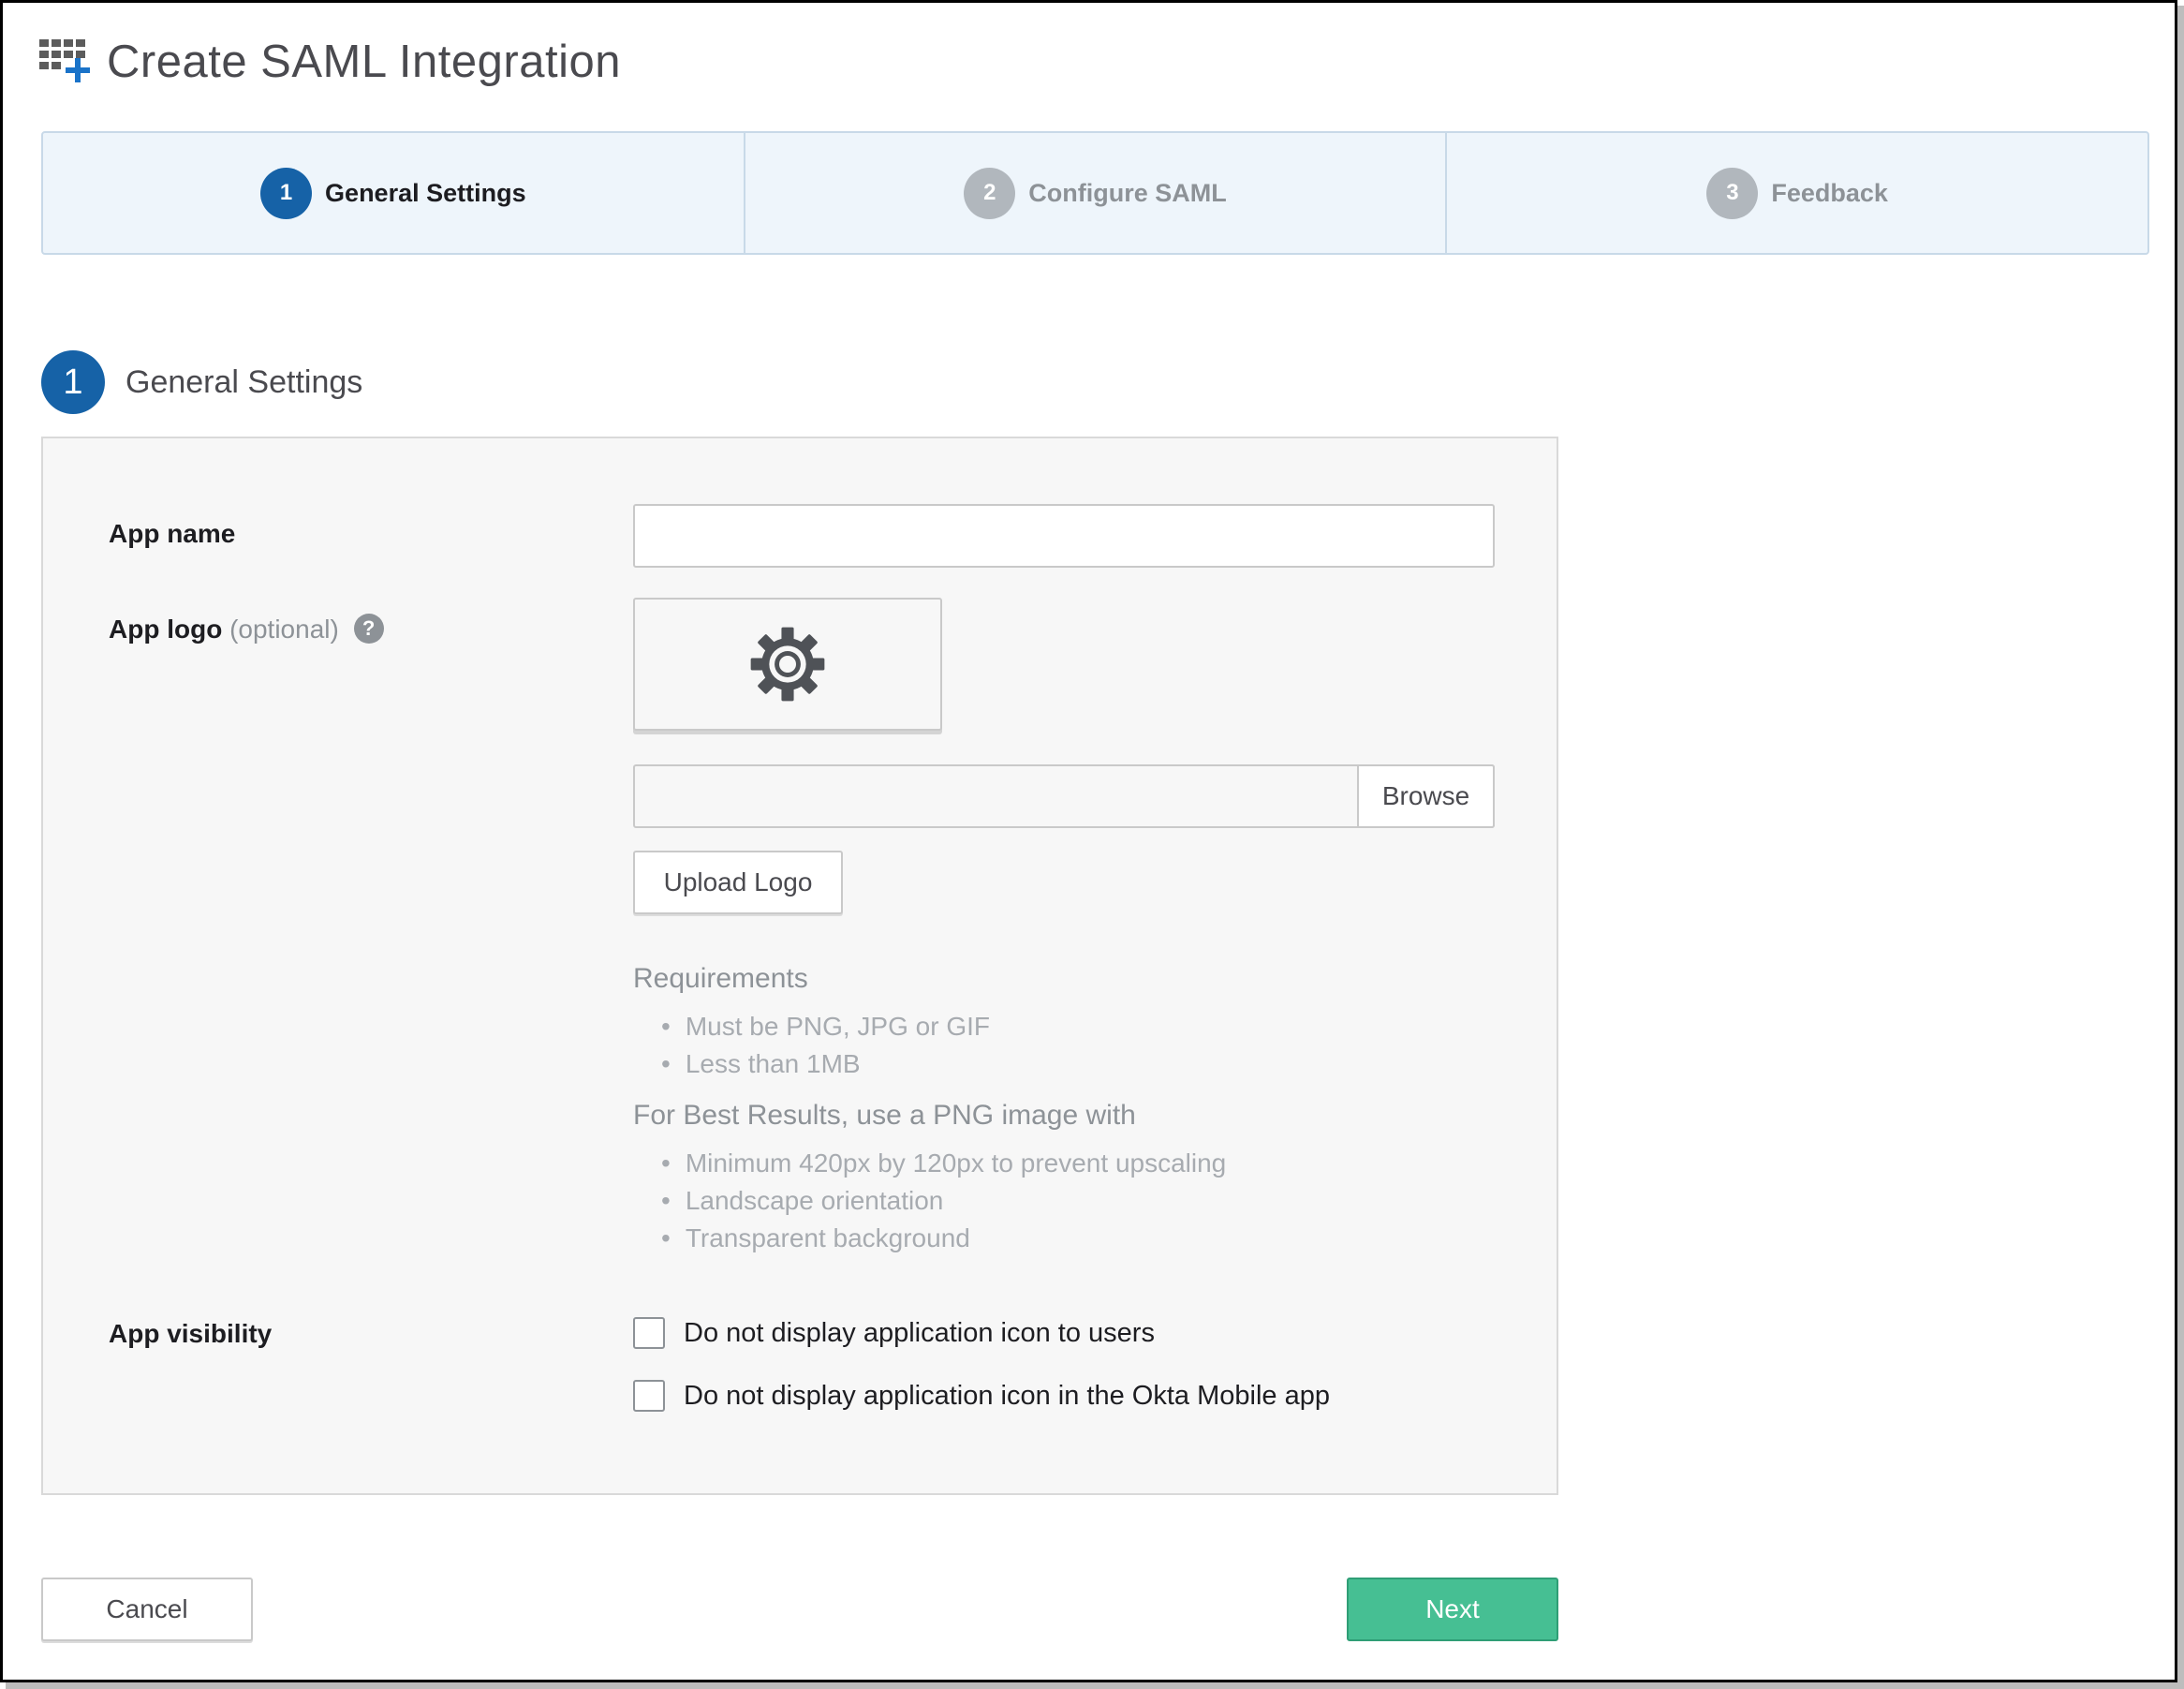 This screenshot has width=2184, height=1689. I want to click on app-logo-label: App logo (optional) ?, so click(246, 629).